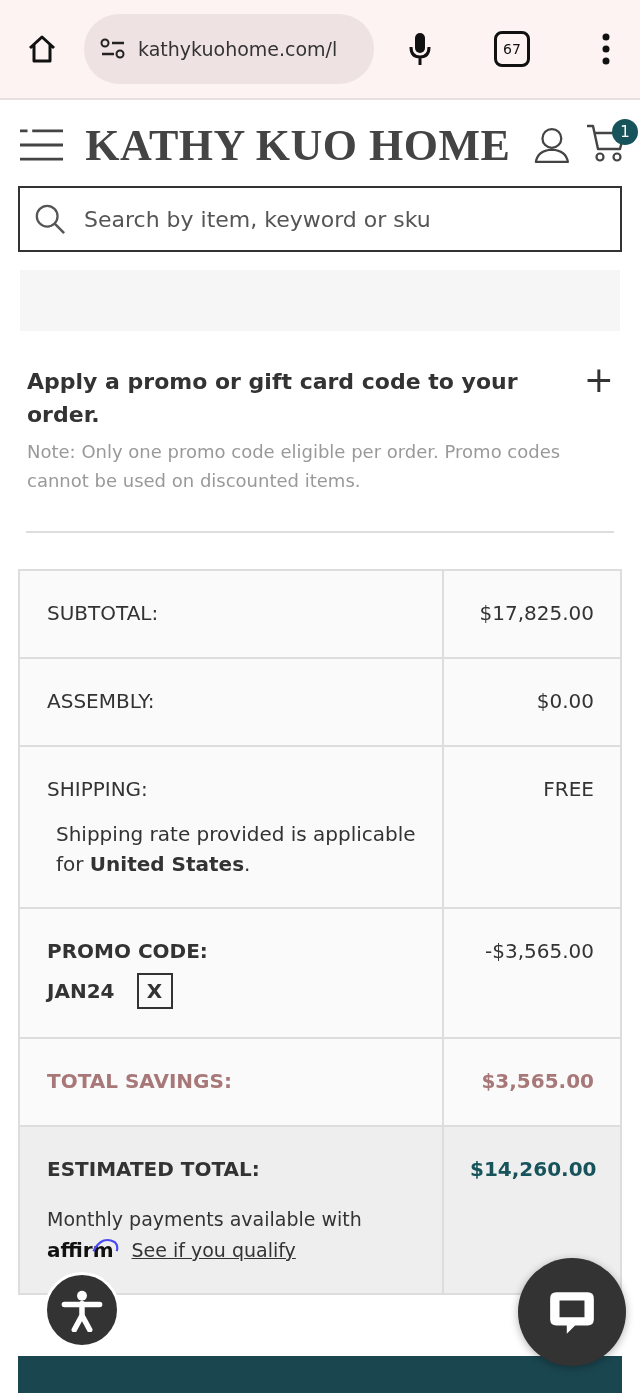 The height and width of the screenshot is (1393, 640). Describe the element at coordinates (568, 789) in the screenshot. I see `summary-value: FREE` at that location.